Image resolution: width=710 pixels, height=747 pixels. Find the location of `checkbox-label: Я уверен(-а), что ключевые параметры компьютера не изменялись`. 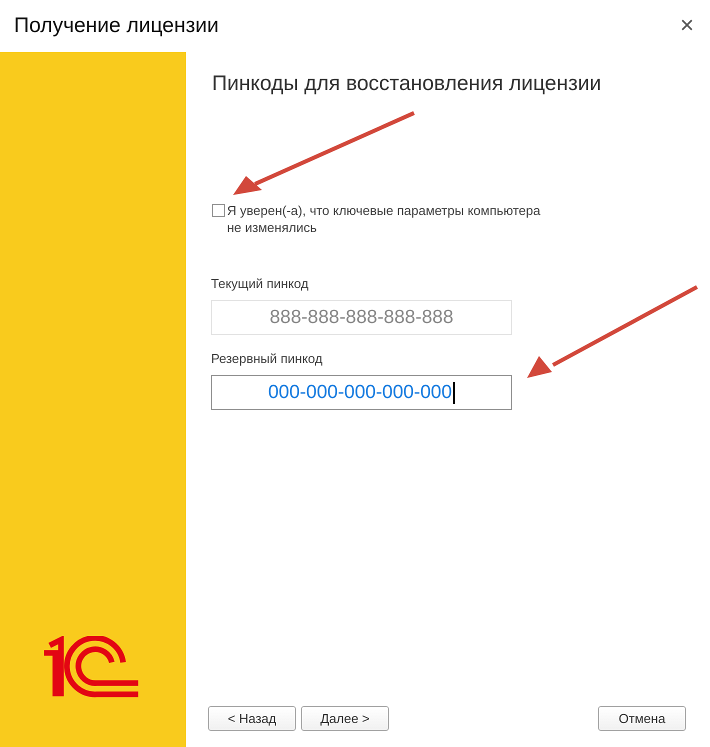

checkbox-label: Я уверен(-а), что ключевые параметры компьютера не изменялись is located at coordinates (384, 219).